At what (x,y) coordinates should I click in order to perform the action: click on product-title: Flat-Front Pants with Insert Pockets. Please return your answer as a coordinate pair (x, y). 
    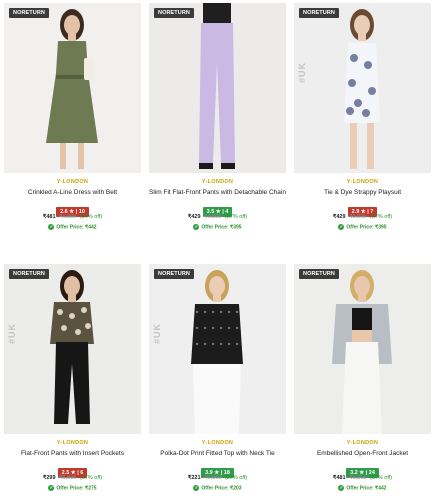
    Looking at the image, I should click on (72, 453).